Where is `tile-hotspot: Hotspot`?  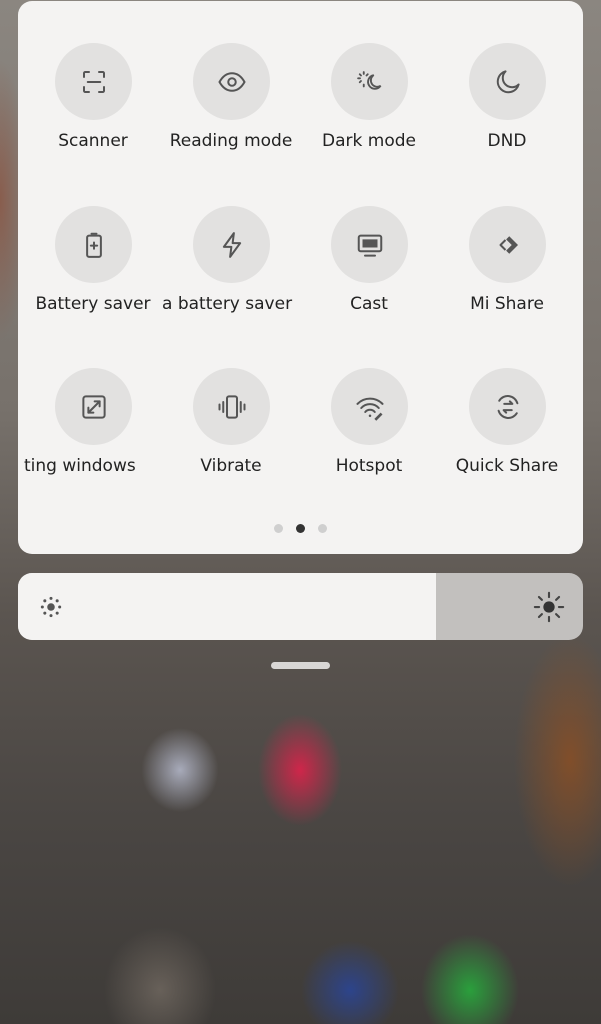 tile-hotspot: Hotspot is located at coordinates (369, 402).